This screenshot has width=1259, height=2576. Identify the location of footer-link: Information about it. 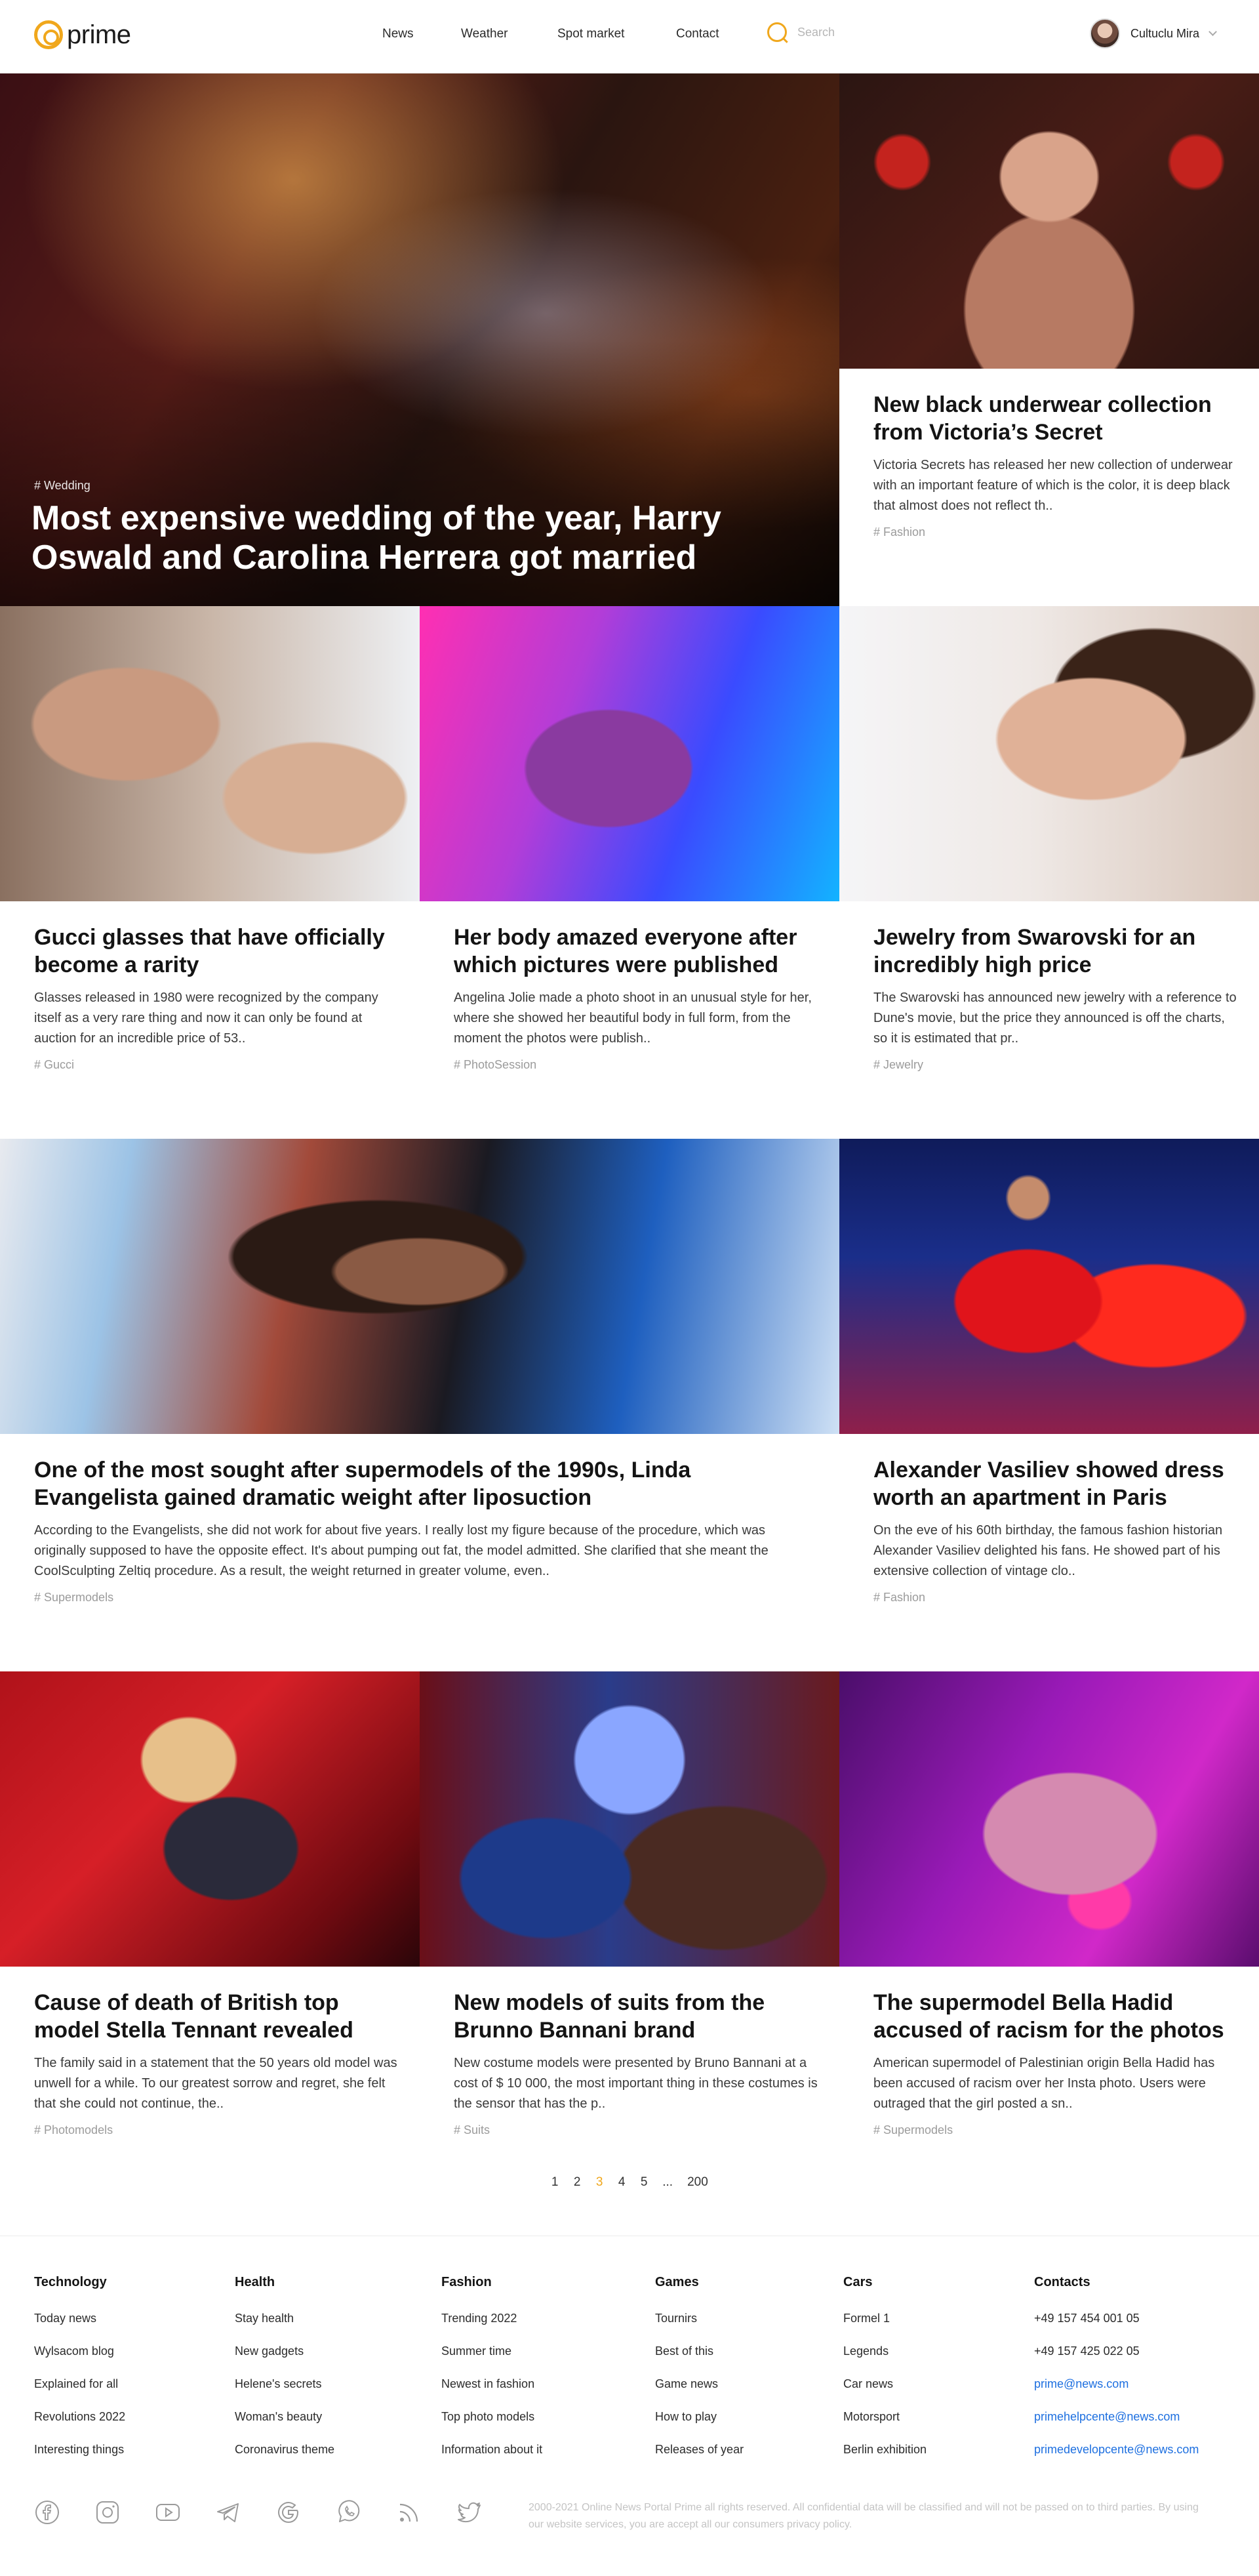
(492, 2458).